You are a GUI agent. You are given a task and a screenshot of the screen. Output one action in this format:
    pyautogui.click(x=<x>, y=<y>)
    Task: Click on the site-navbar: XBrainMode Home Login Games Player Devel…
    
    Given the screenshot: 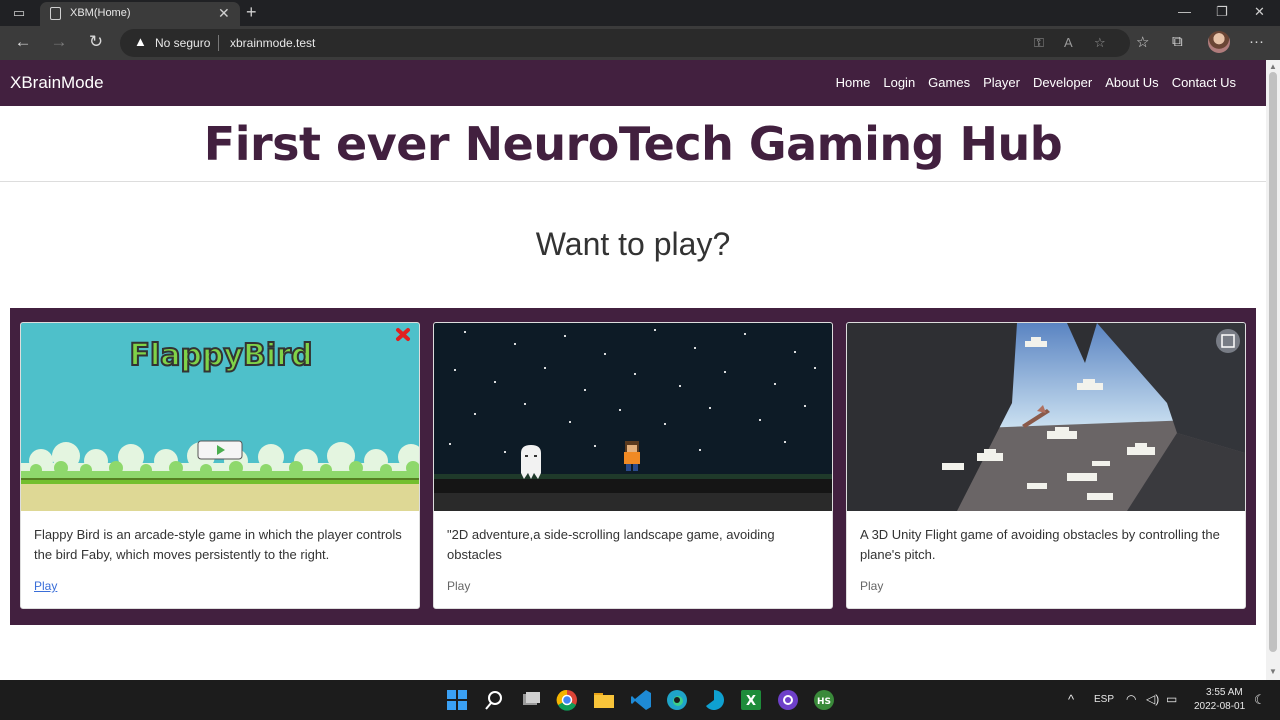 What is the action you would take?
    pyautogui.click(x=633, y=83)
    